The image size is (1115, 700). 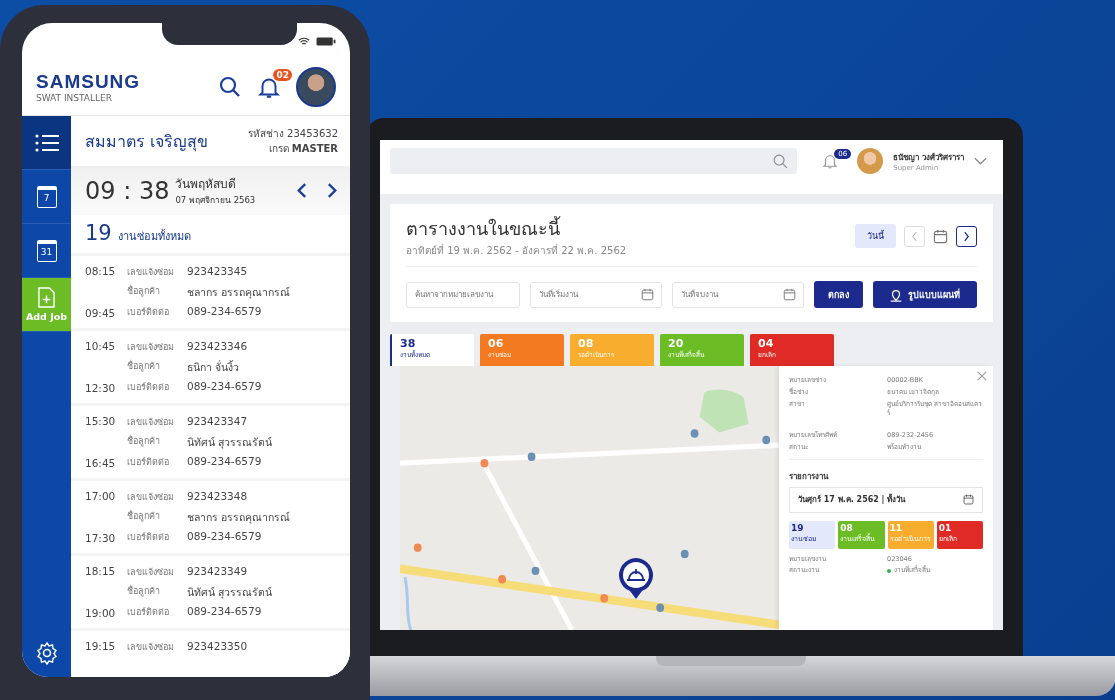 What do you see at coordinates (217, 572) in the screenshot?
I see `field-value: 923423349` at bounding box center [217, 572].